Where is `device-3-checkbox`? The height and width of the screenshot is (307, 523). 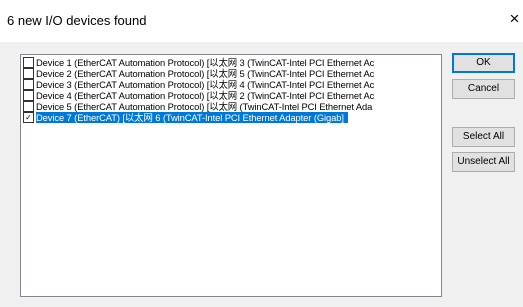 device-3-checkbox is located at coordinates (28, 84).